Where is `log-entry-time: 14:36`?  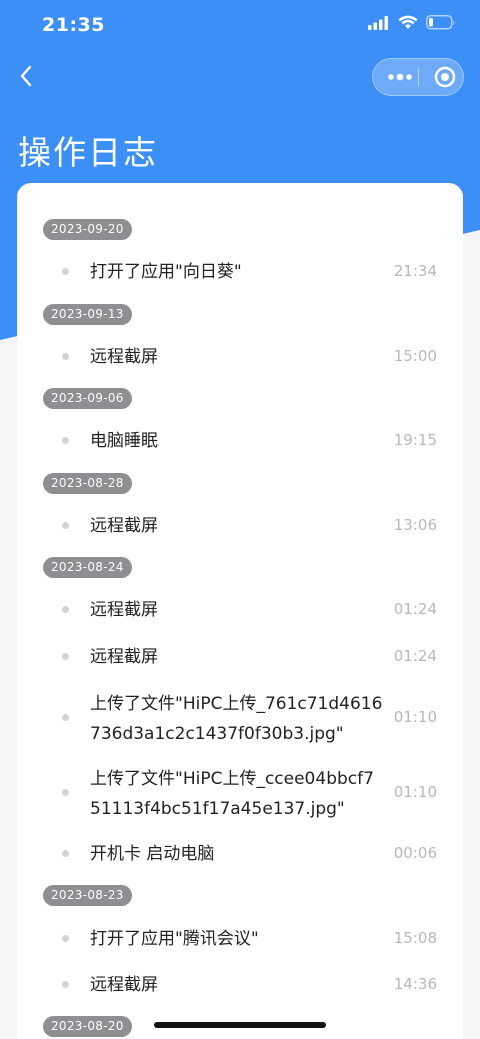 log-entry-time: 14:36 is located at coordinates (415, 984).